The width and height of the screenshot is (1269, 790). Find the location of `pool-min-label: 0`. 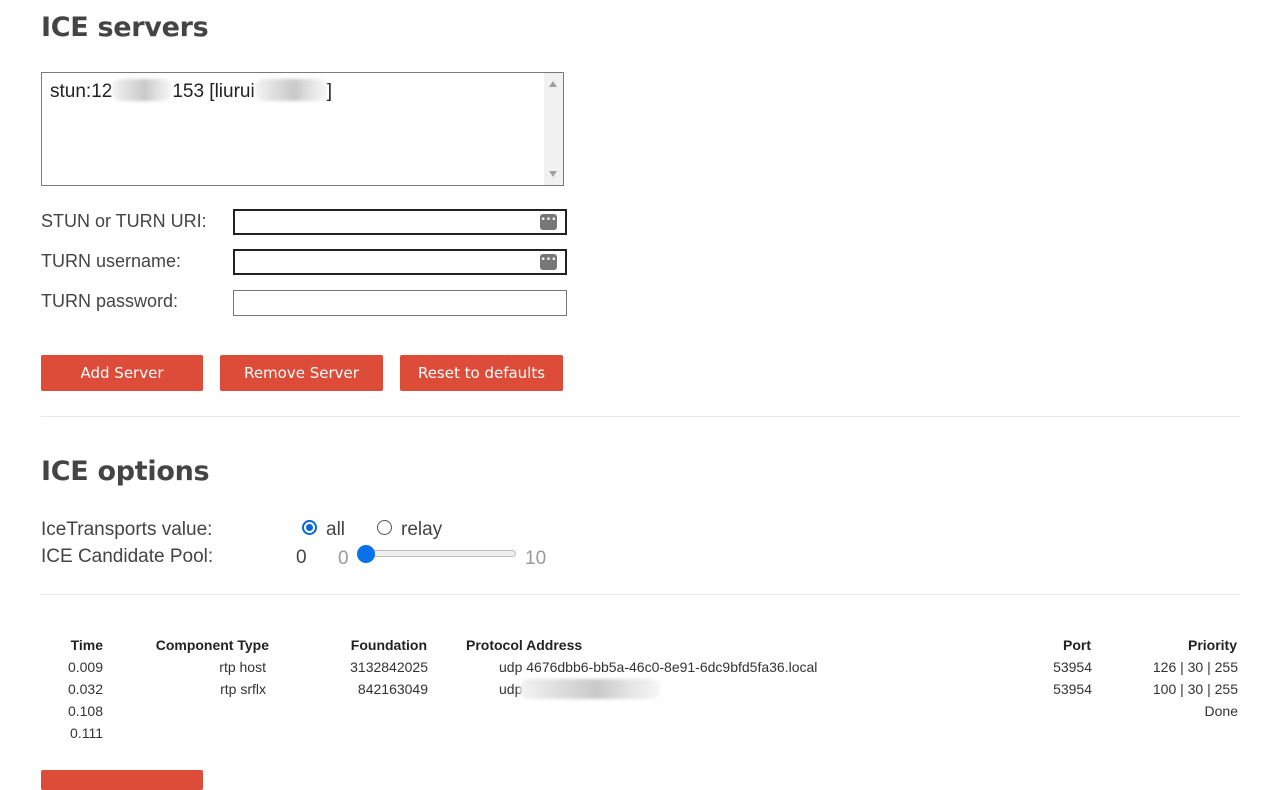

pool-min-label: 0 is located at coordinates (343, 558).